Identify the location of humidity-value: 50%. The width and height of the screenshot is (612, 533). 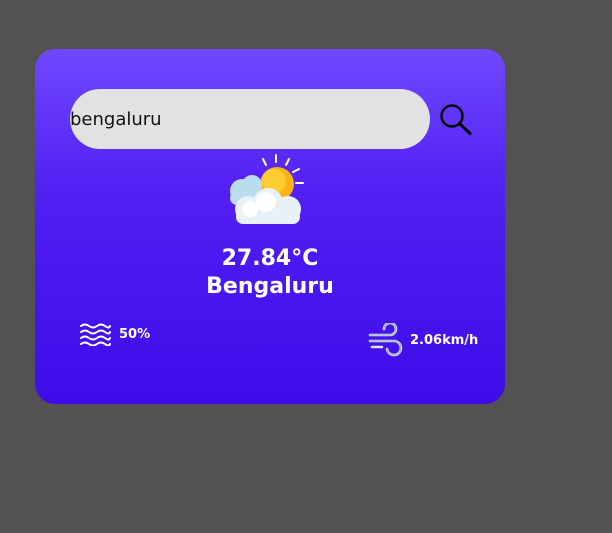
(135, 334).